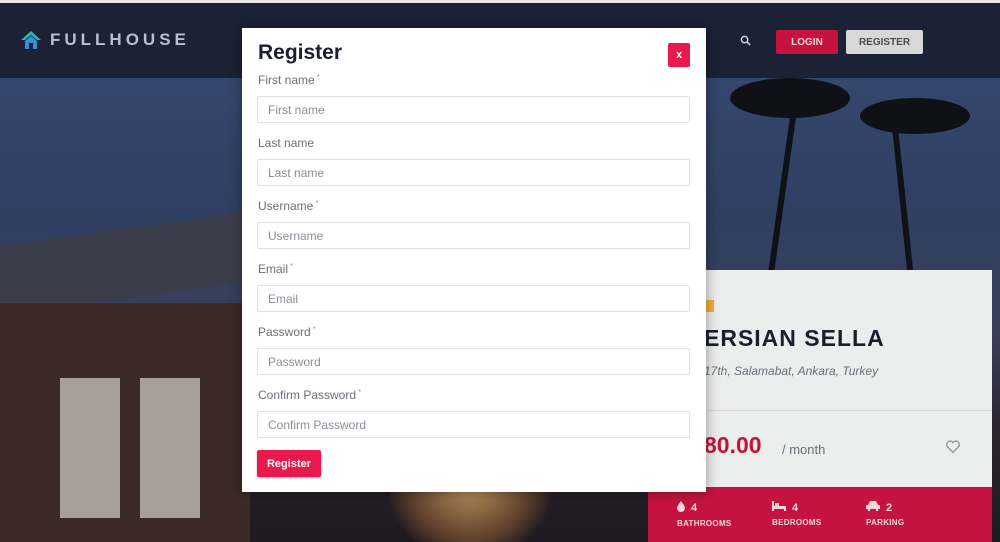 This screenshot has height=542, width=1000. What do you see at coordinates (473, 298) in the screenshot?
I see `email-field` at bounding box center [473, 298].